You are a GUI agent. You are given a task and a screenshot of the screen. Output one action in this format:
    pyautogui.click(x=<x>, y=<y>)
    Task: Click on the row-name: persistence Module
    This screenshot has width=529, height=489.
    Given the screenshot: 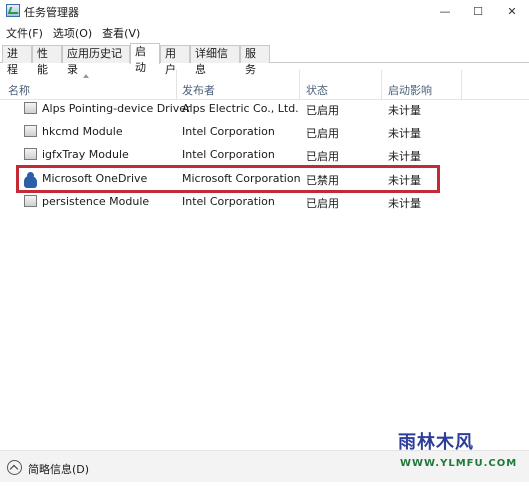 What is the action you would take?
    pyautogui.click(x=96, y=201)
    